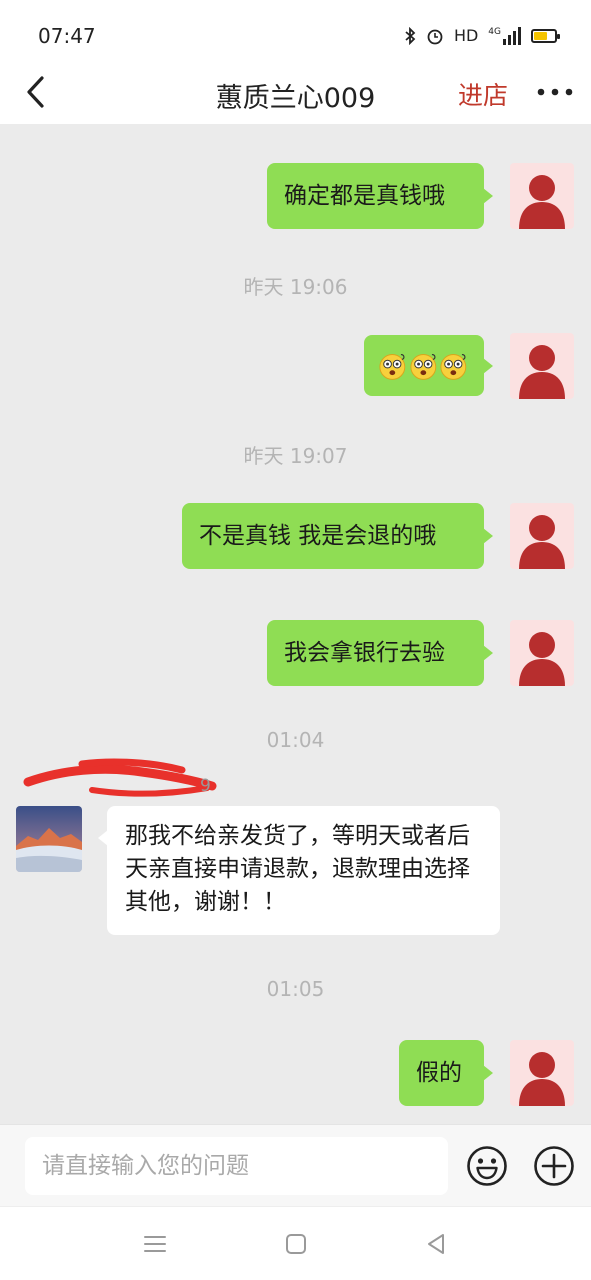 The height and width of the screenshot is (1280, 591). Describe the element at coordinates (436, 1244) in the screenshot. I see `back-triangle-icon` at that location.